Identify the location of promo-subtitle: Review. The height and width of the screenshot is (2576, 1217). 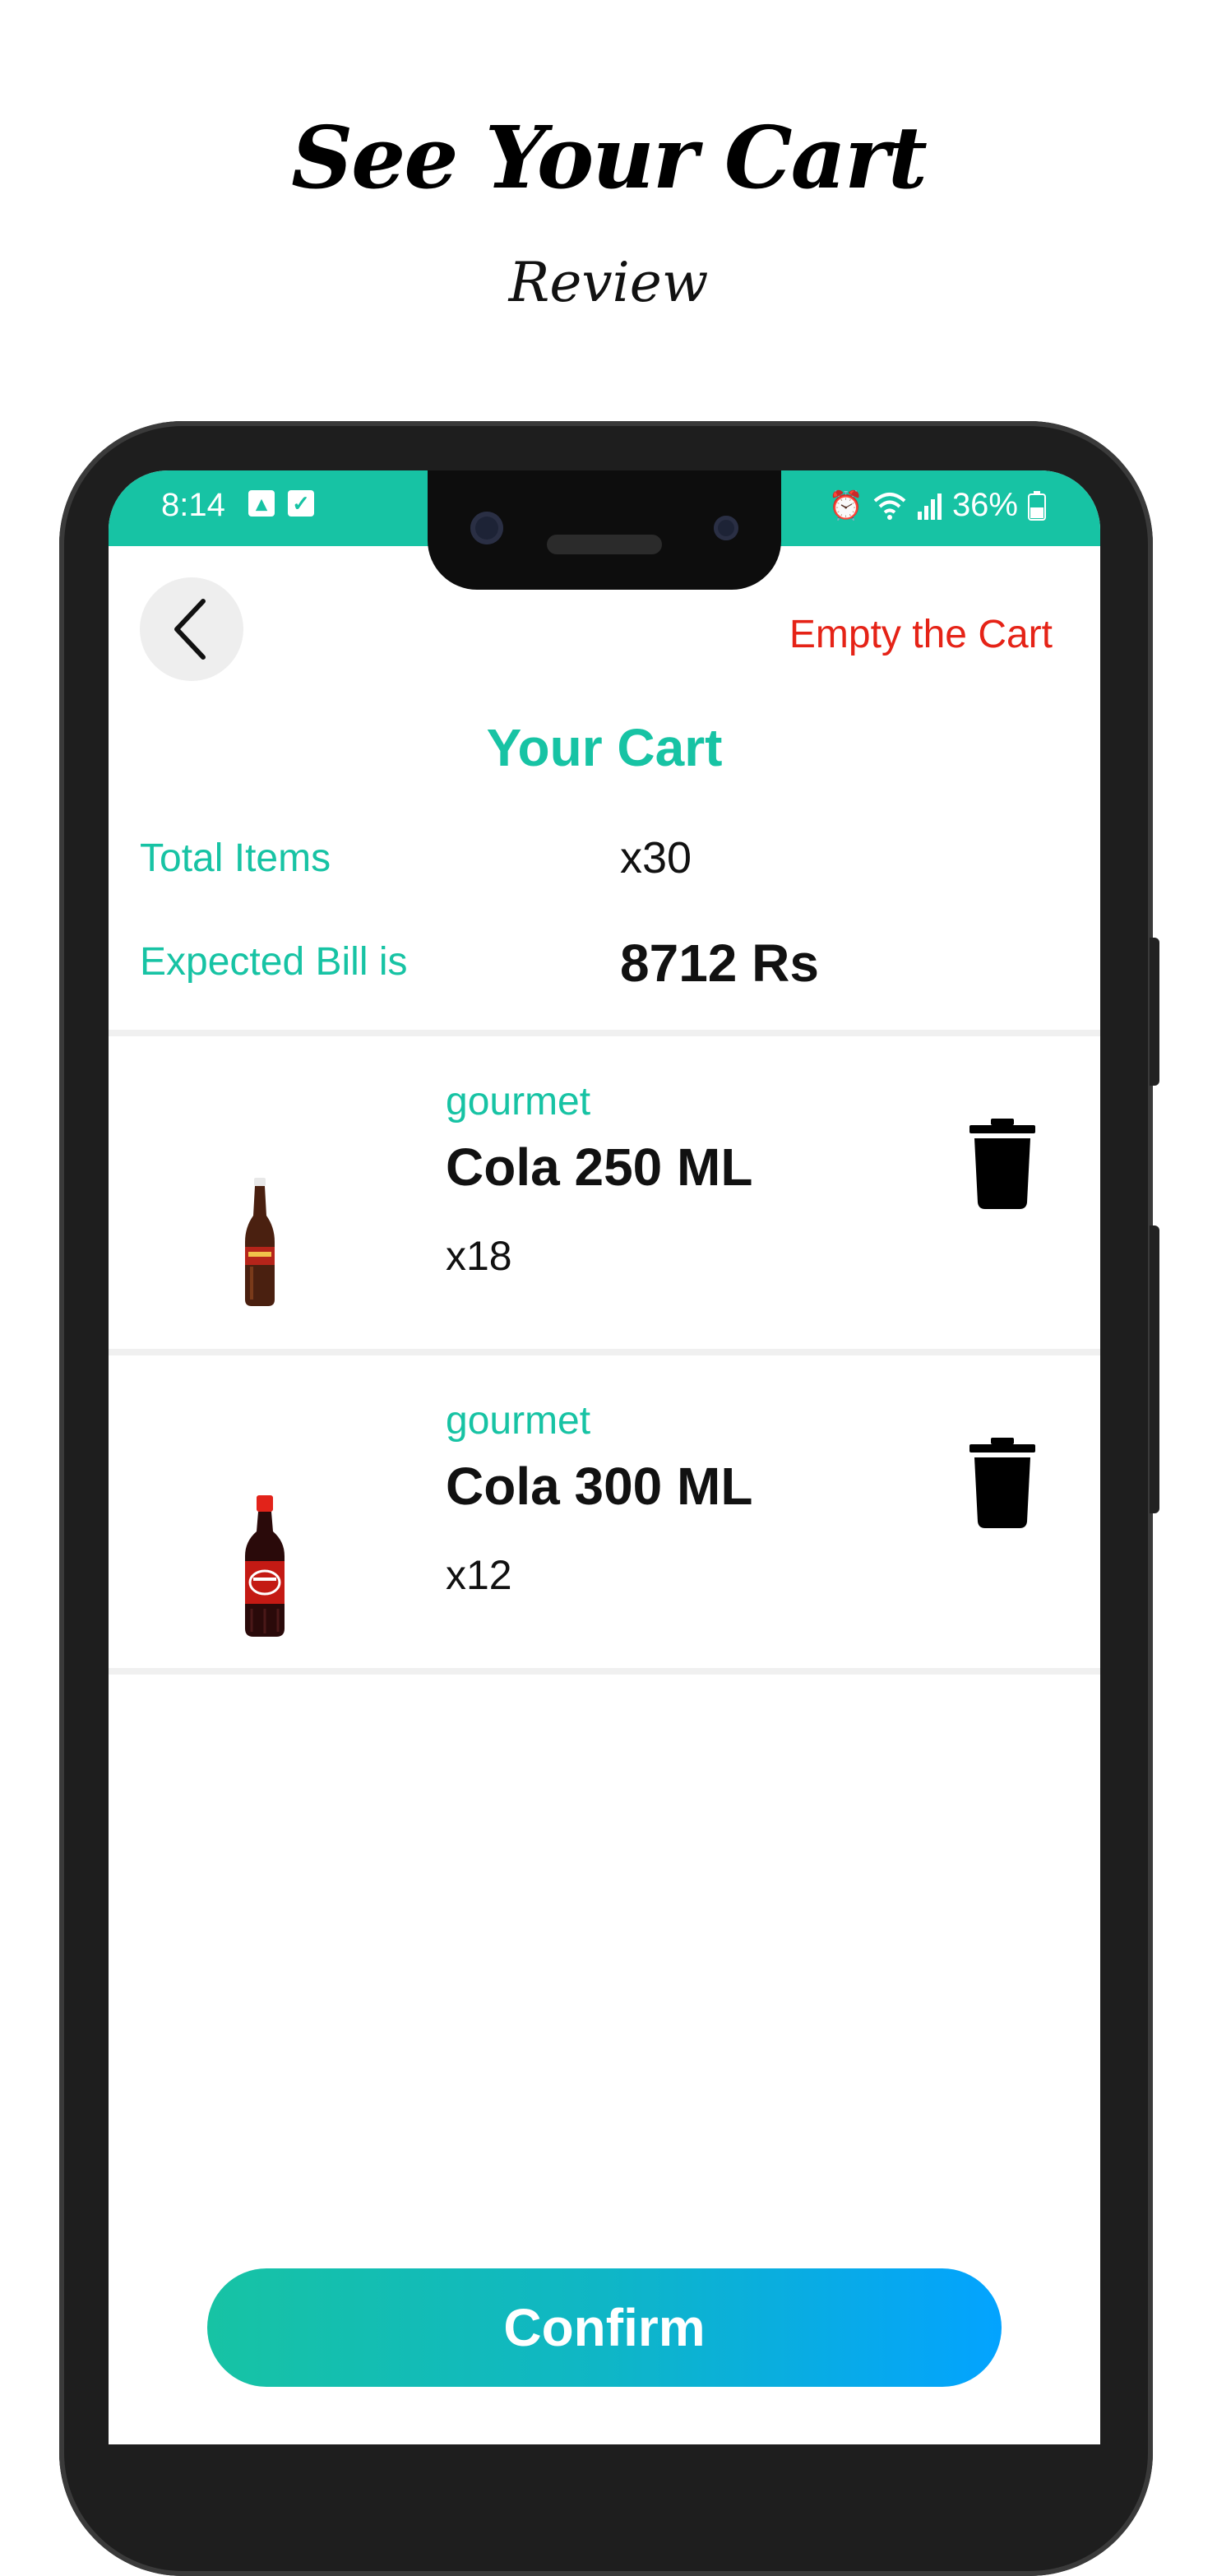
(608, 283).